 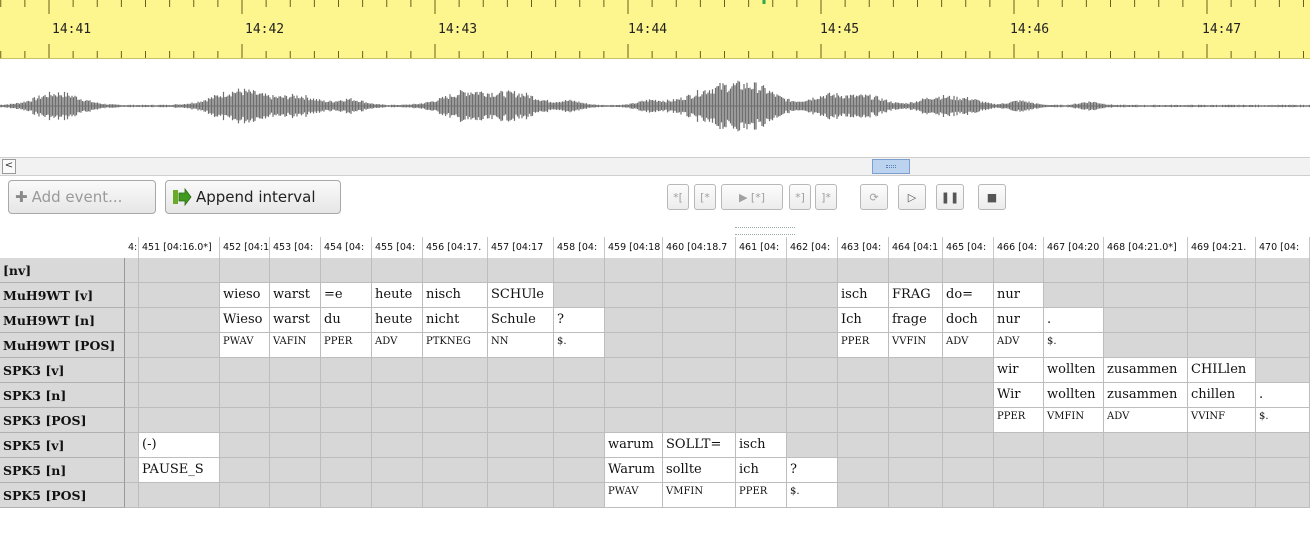 What do you see at coordinates (916, 247) in the screenshot?
I see `column-header: 464 [04:1` at bounding box center [916, 247].